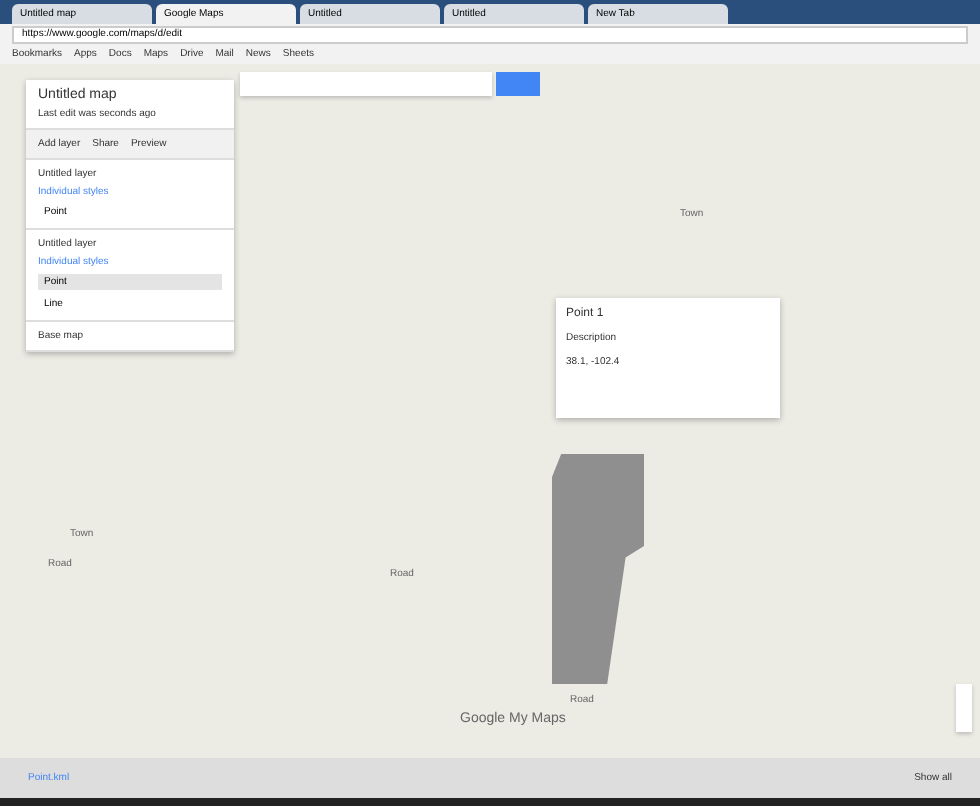 Image resolution: width=980 pixels, height=806 pixels. What do you see at coordinates (964, 708) in the screenshot?
I see `zoom-control` at bounding box center [964, 708].